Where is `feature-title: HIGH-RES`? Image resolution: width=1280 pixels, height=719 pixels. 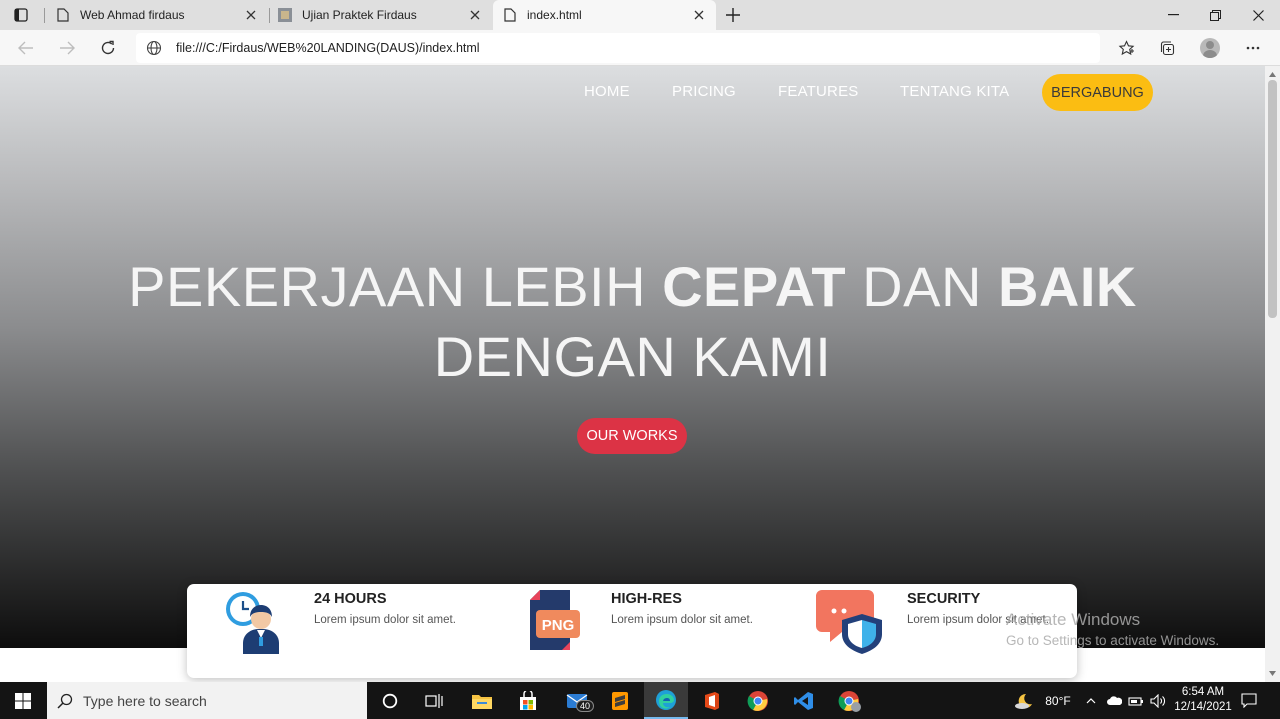
feature-title: HIGH-RES is located at coordinates (646, 599).